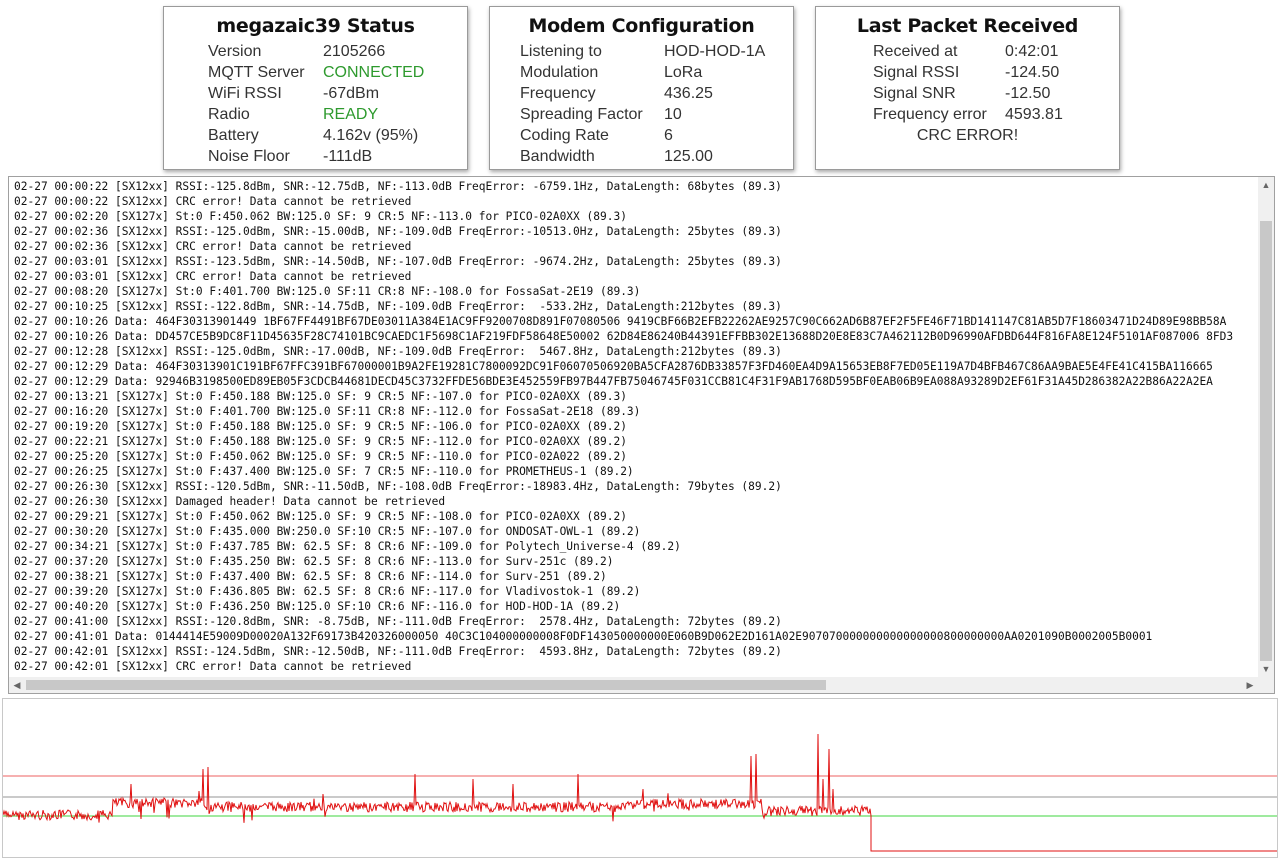 Image resolution: width=1280 pixels, height=860 pixels. I want to click on packet-row-value: 0:42:01, so click(1032, 51).